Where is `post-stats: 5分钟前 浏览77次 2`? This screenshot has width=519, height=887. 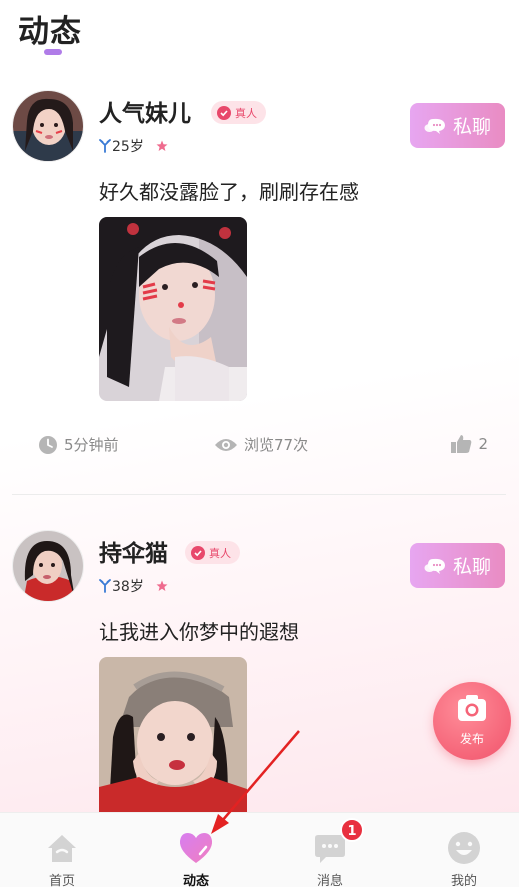 post-stats: 5分钟前 浏览77次 2 is located at coordinates (259, 446).